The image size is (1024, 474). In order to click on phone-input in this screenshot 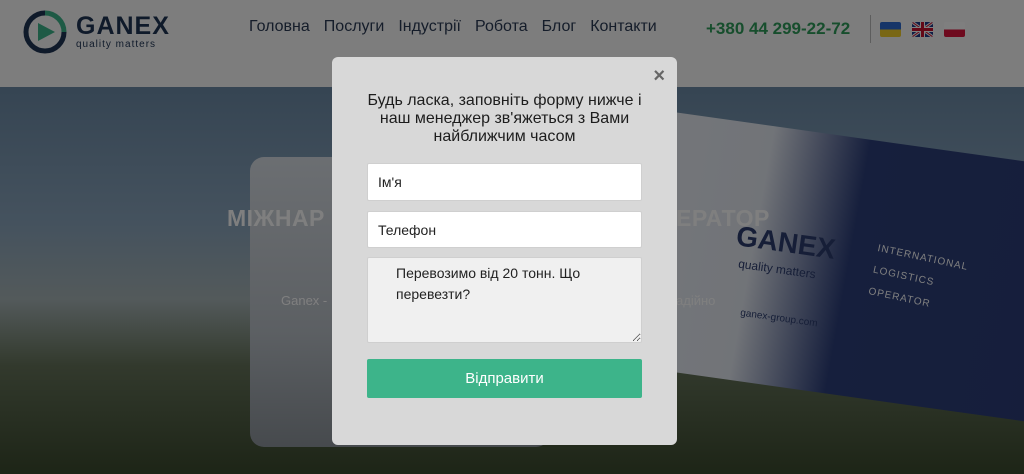, I will do `click(504, 229)`.